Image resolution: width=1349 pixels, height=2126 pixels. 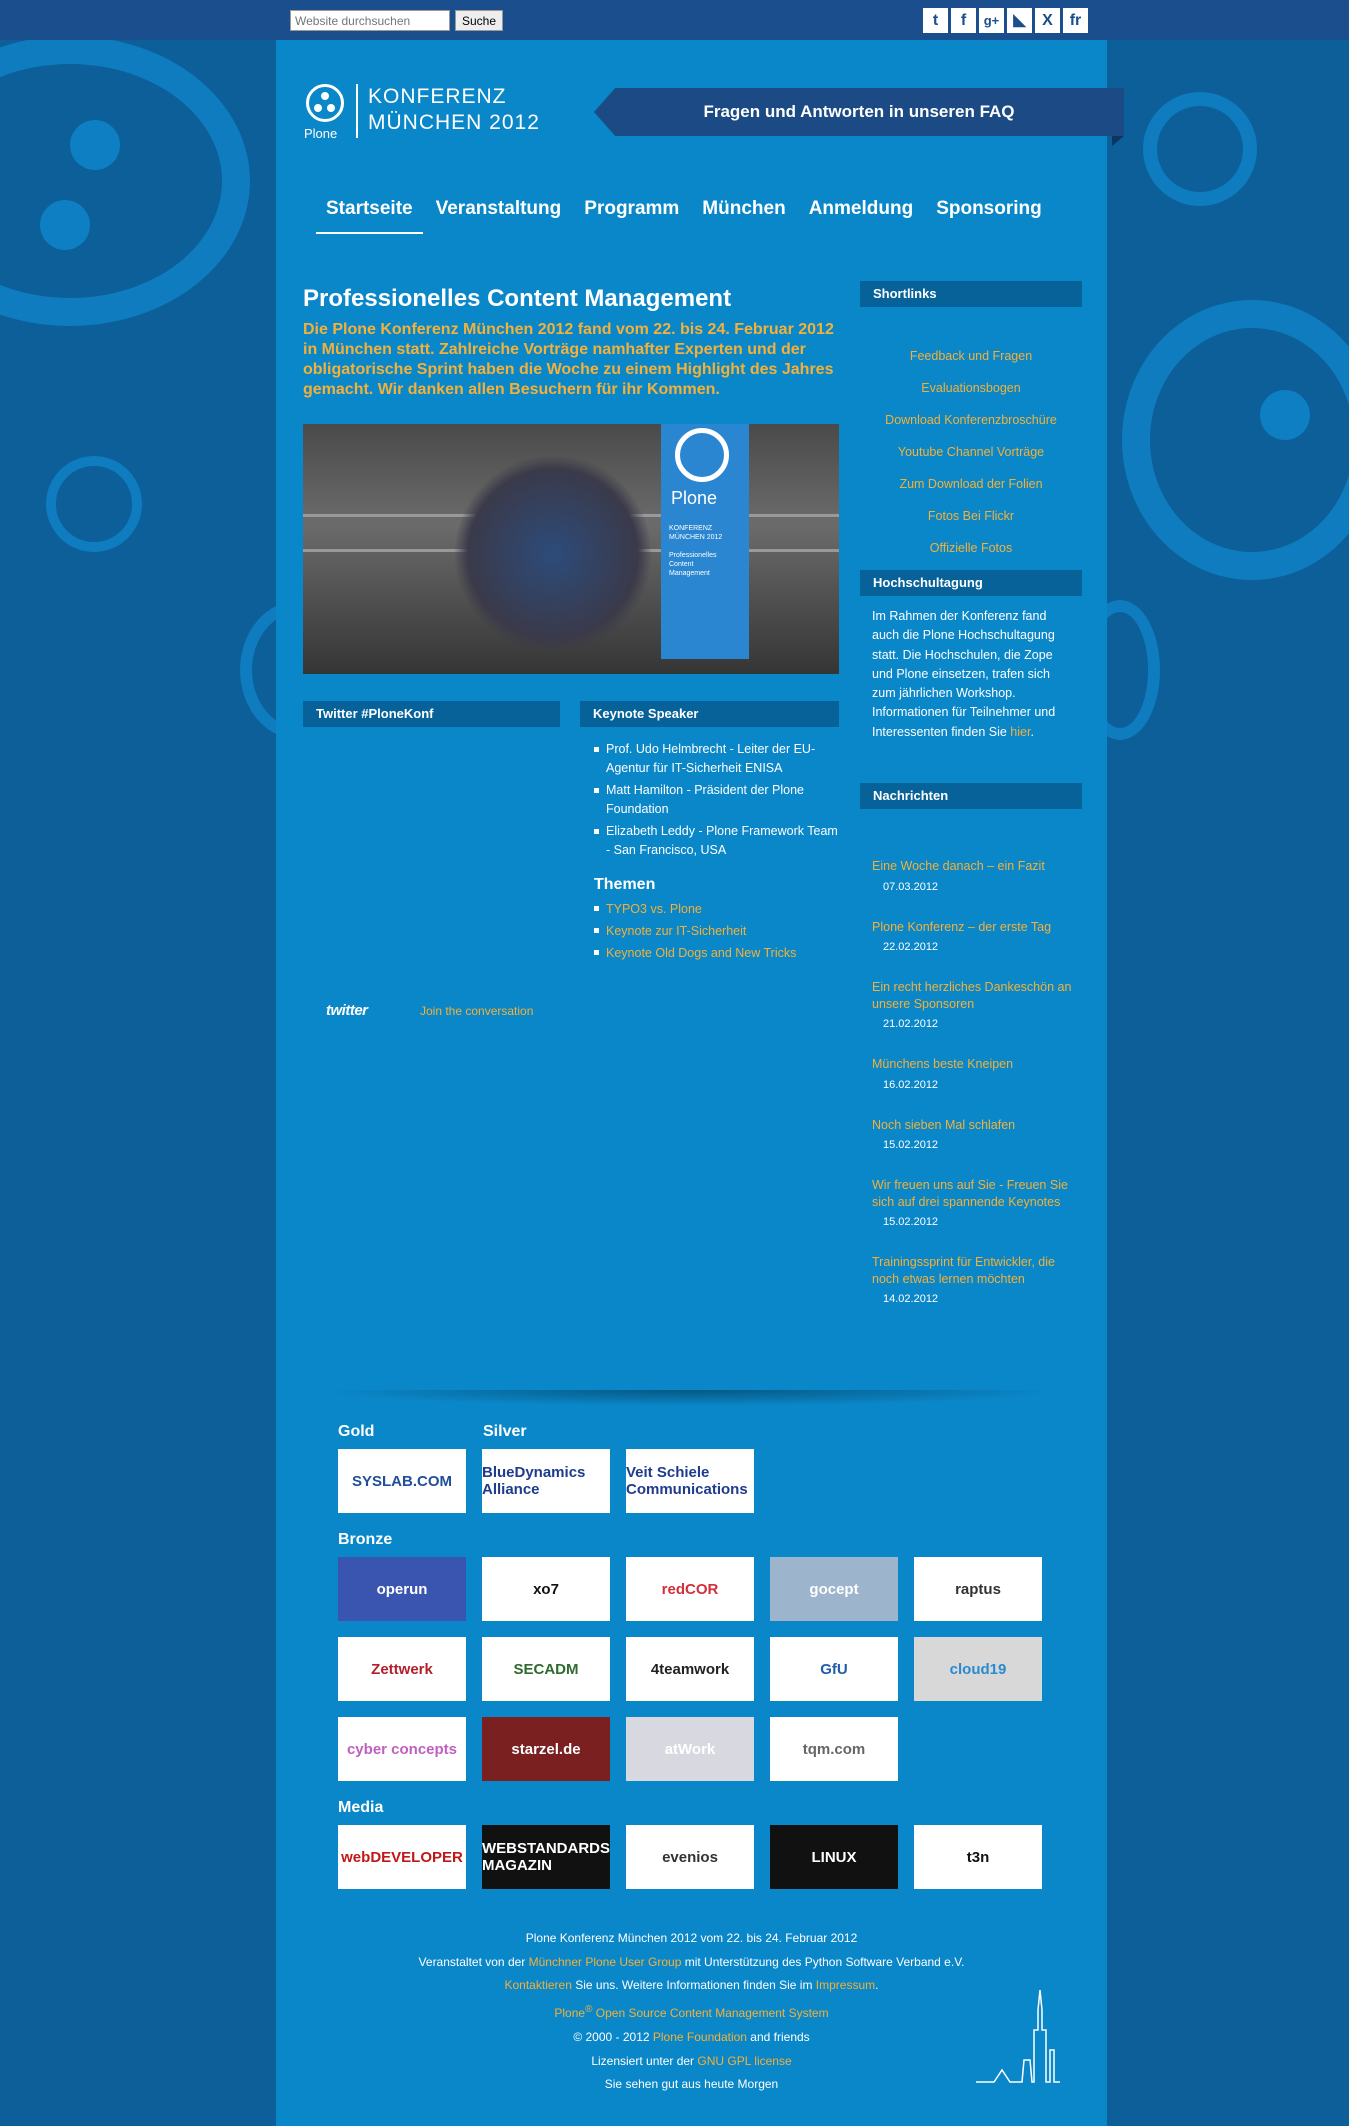 What do you see at coordinates (971, 420) in the screenshot?
I see `shortlink: Download Konferenzbroschüre` at bounding box center [971, 420].